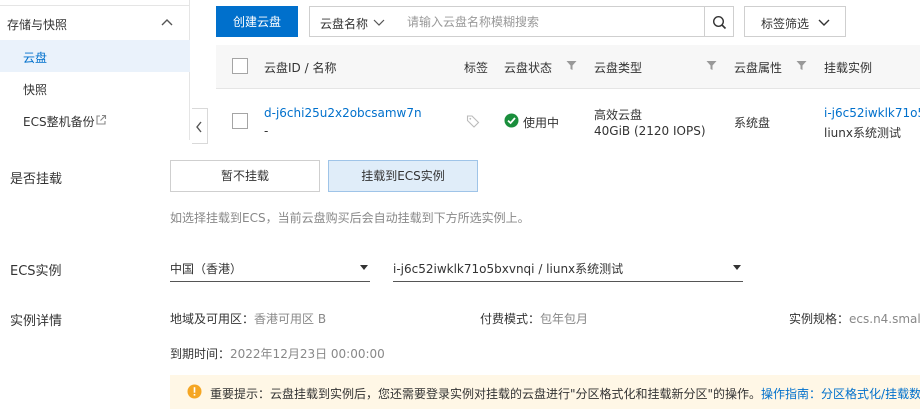  I want to click on search-field-value: 云盘名称, so click(344, 24).